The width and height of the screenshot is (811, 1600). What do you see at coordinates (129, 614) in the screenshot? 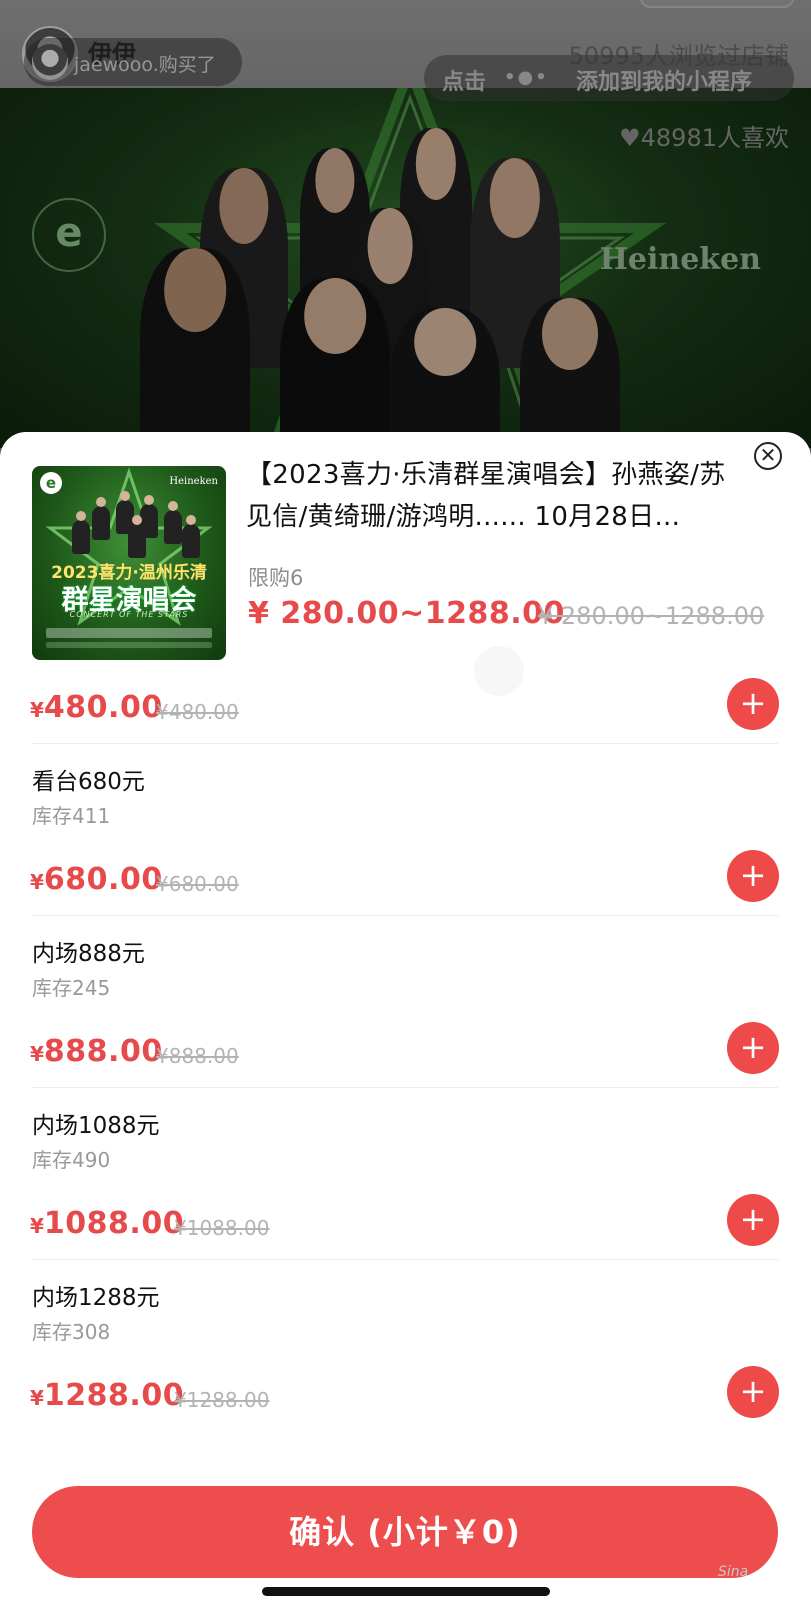
I see `thumbnail-subtitle: CONCERT OF THE STARS` at bounding box center [129, 614].